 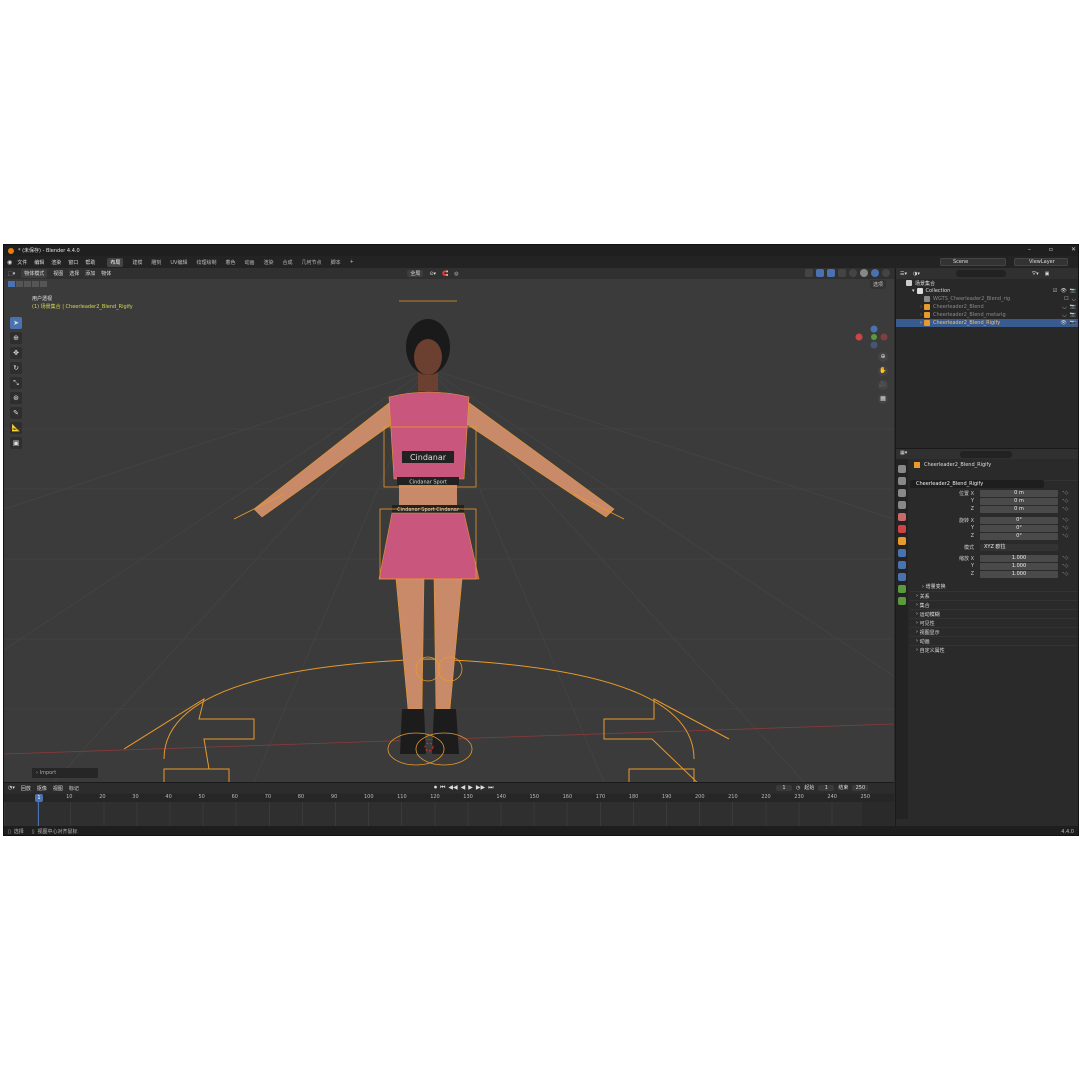 I want to click on menu-playback: 回放, so click(x=26, y=788).